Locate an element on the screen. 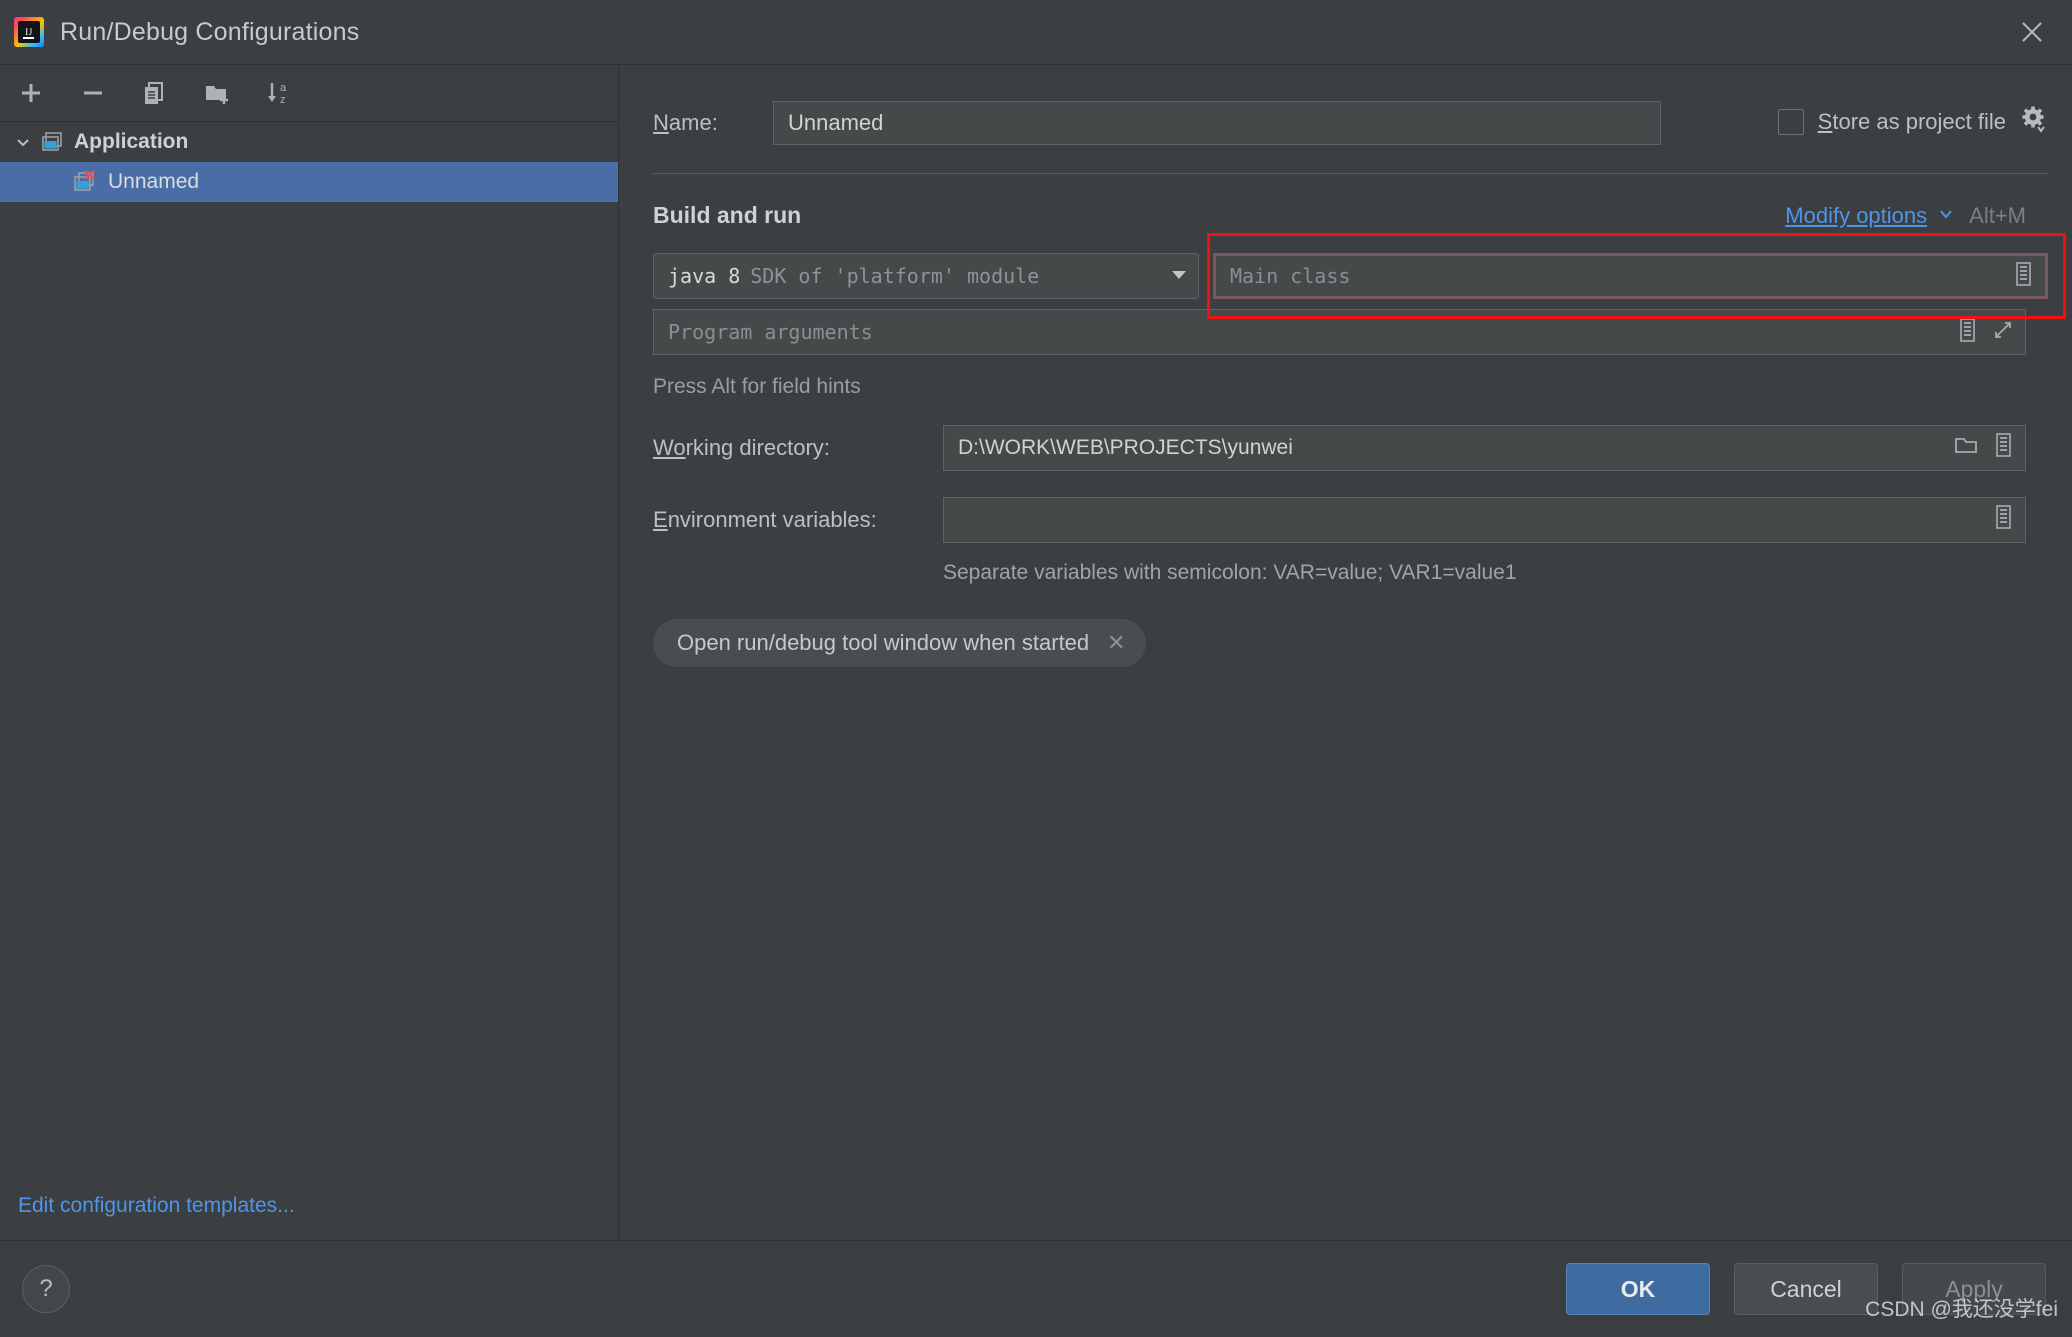  main-class-input: Main class is located at coordinates (1630, 276).